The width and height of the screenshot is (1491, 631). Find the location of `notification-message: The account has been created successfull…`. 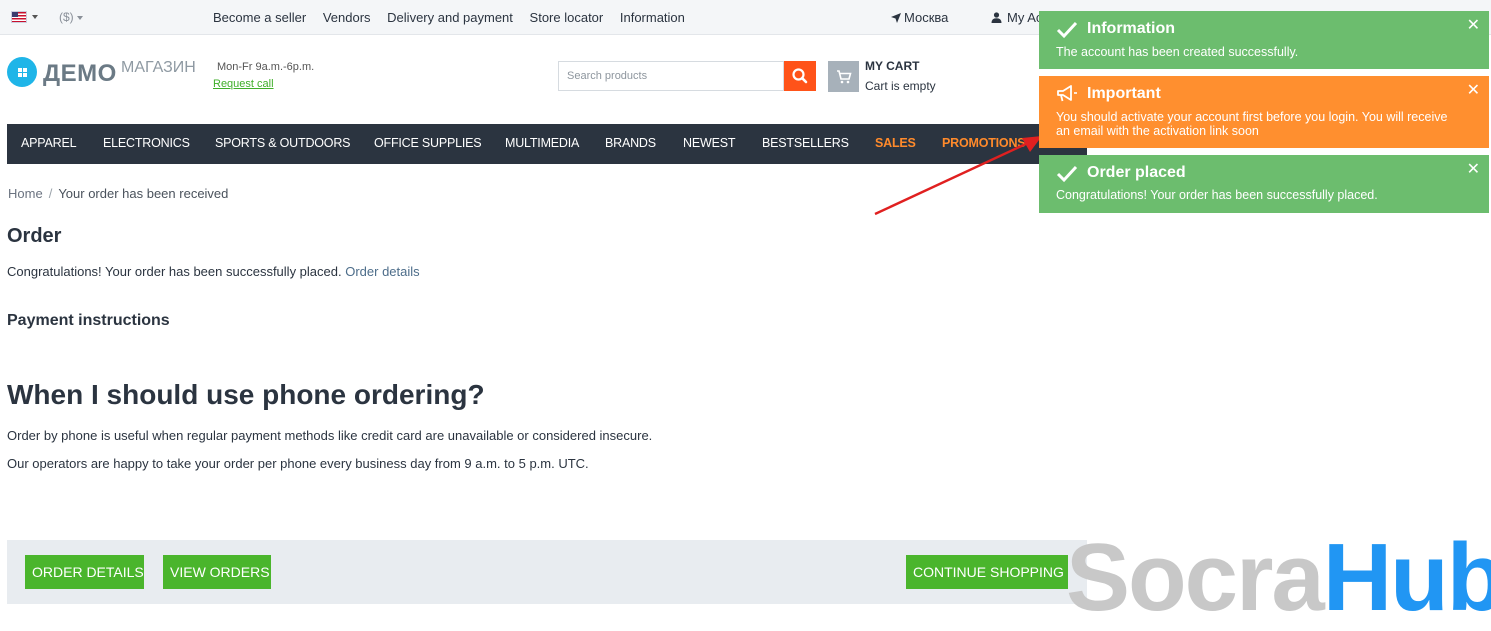

notification-message: The account has been created successfull… is located at coordinates (1177, 52).